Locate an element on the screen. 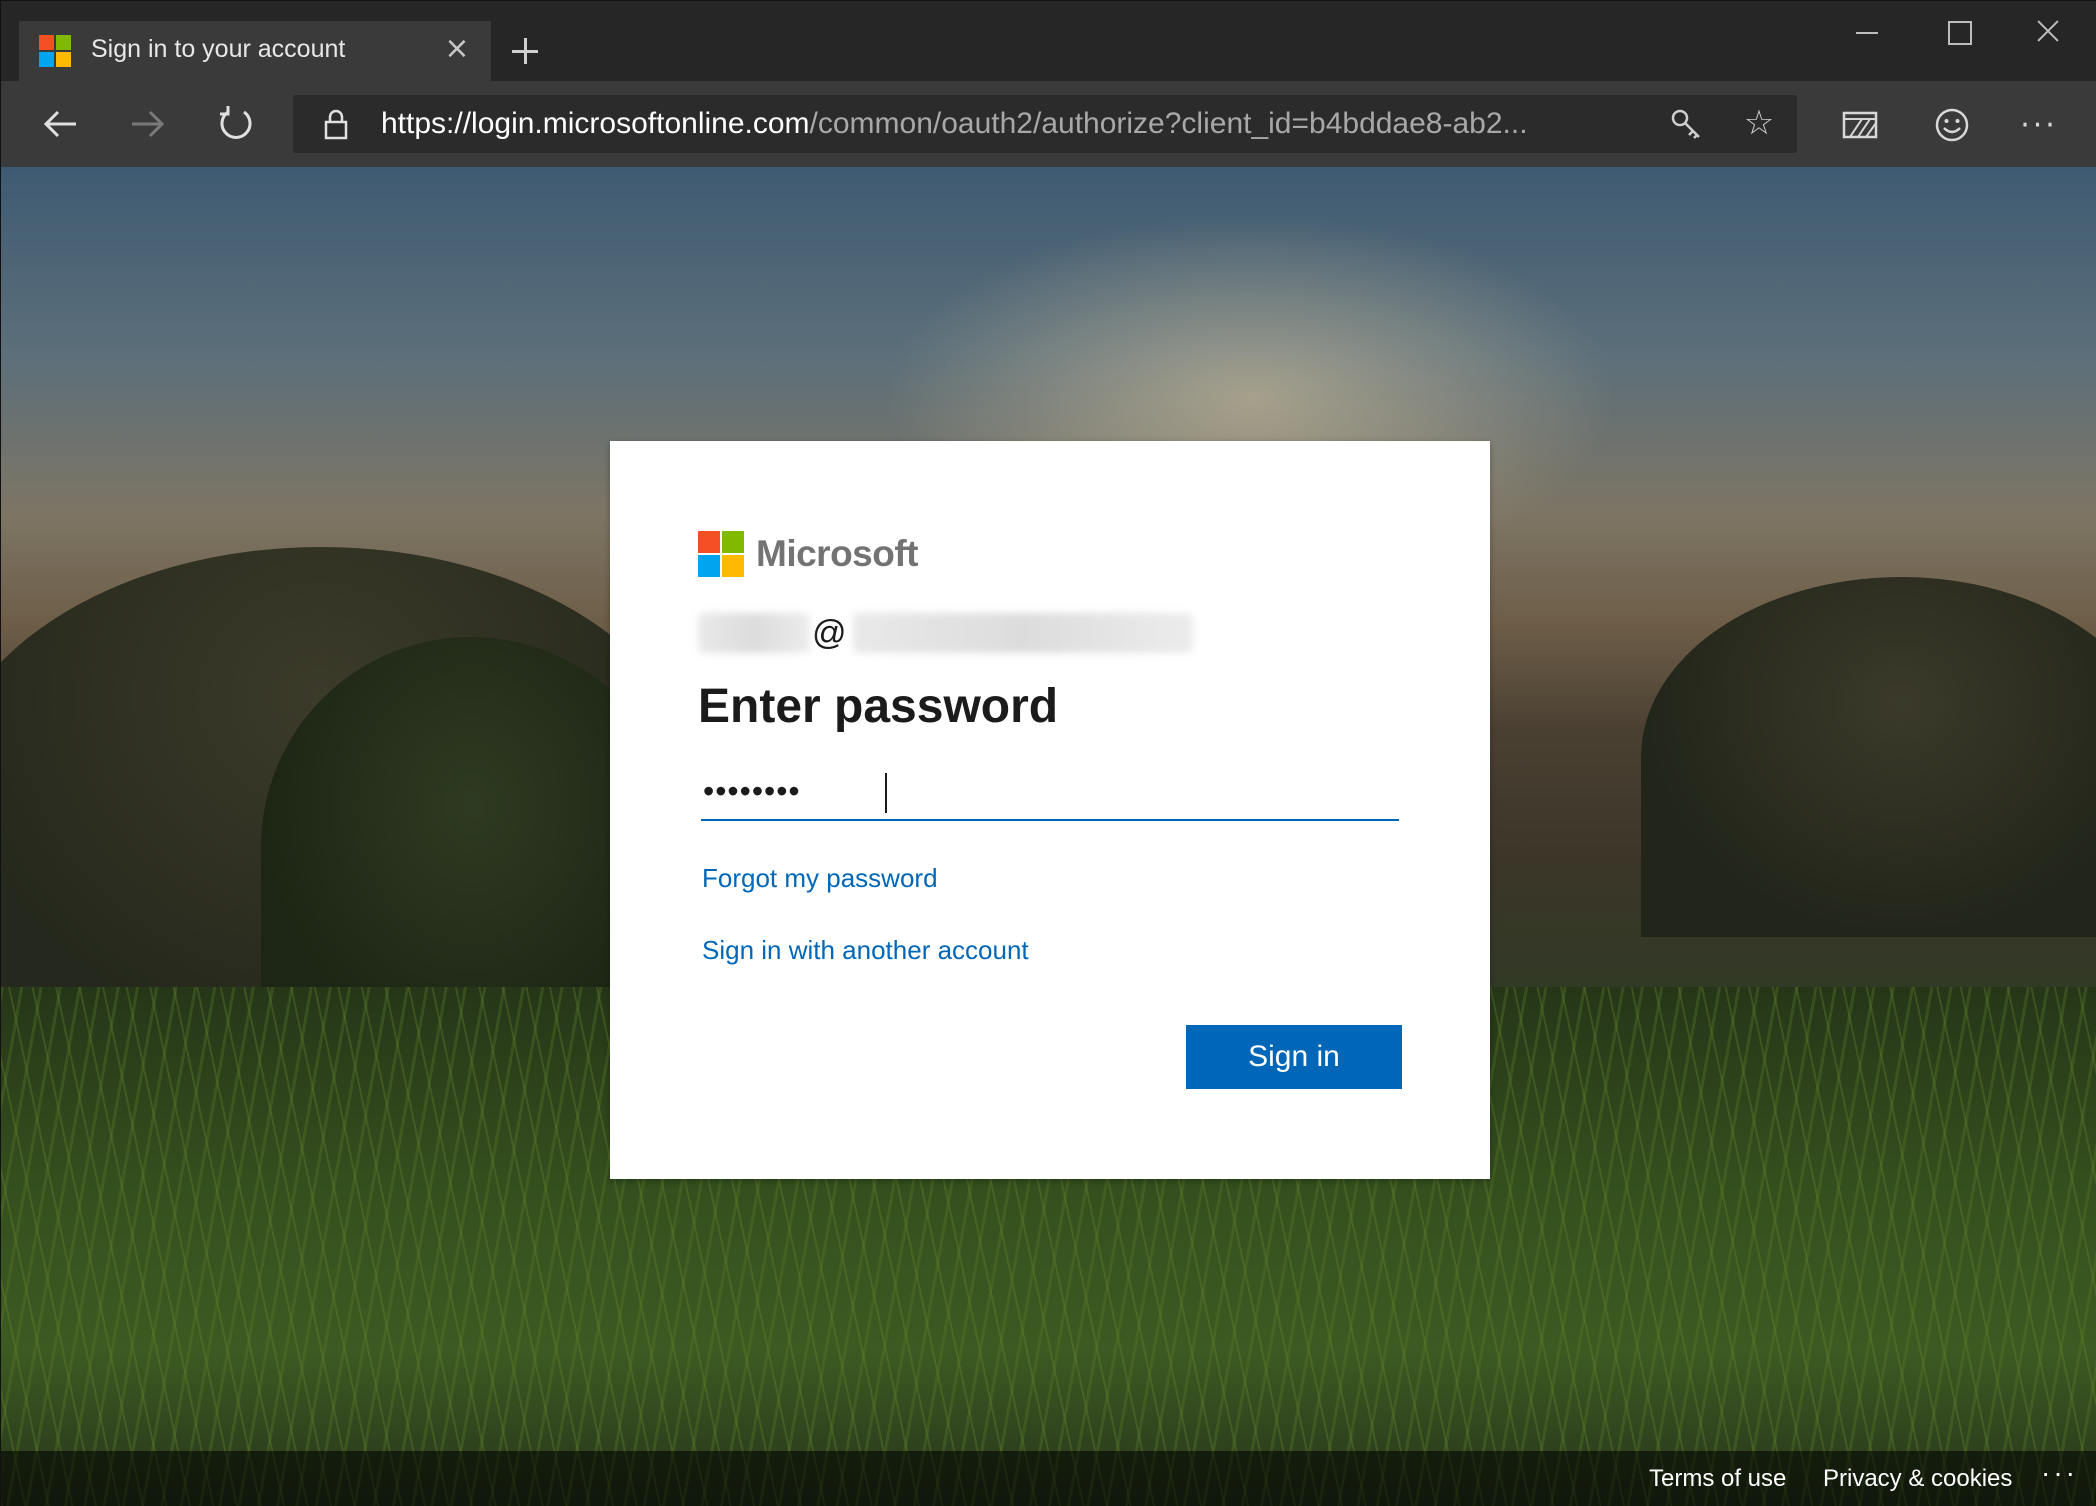 The image size is (2096, 1506). account-identity: @ is located at coordinates (945, 633).